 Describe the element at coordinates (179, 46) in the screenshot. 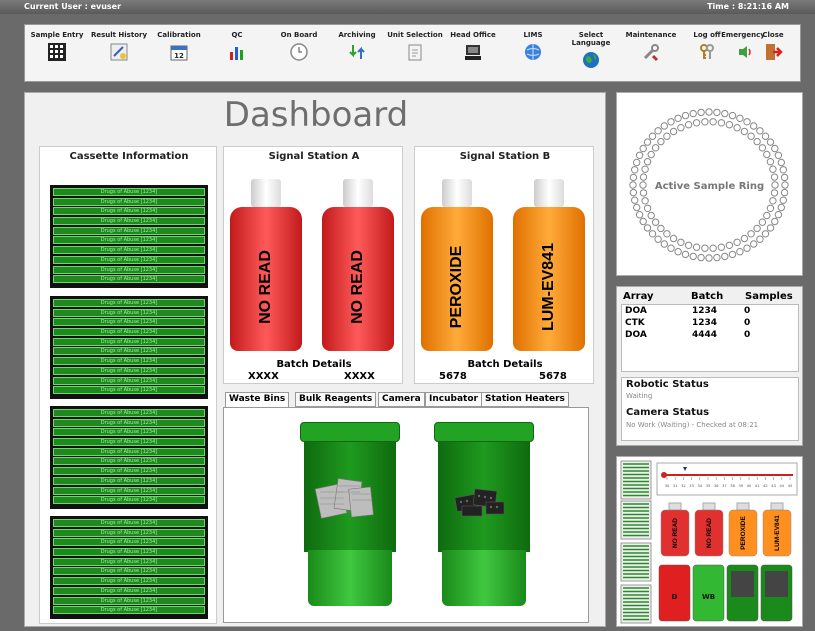

I see `calibration-button: Calibration 12` at that location.